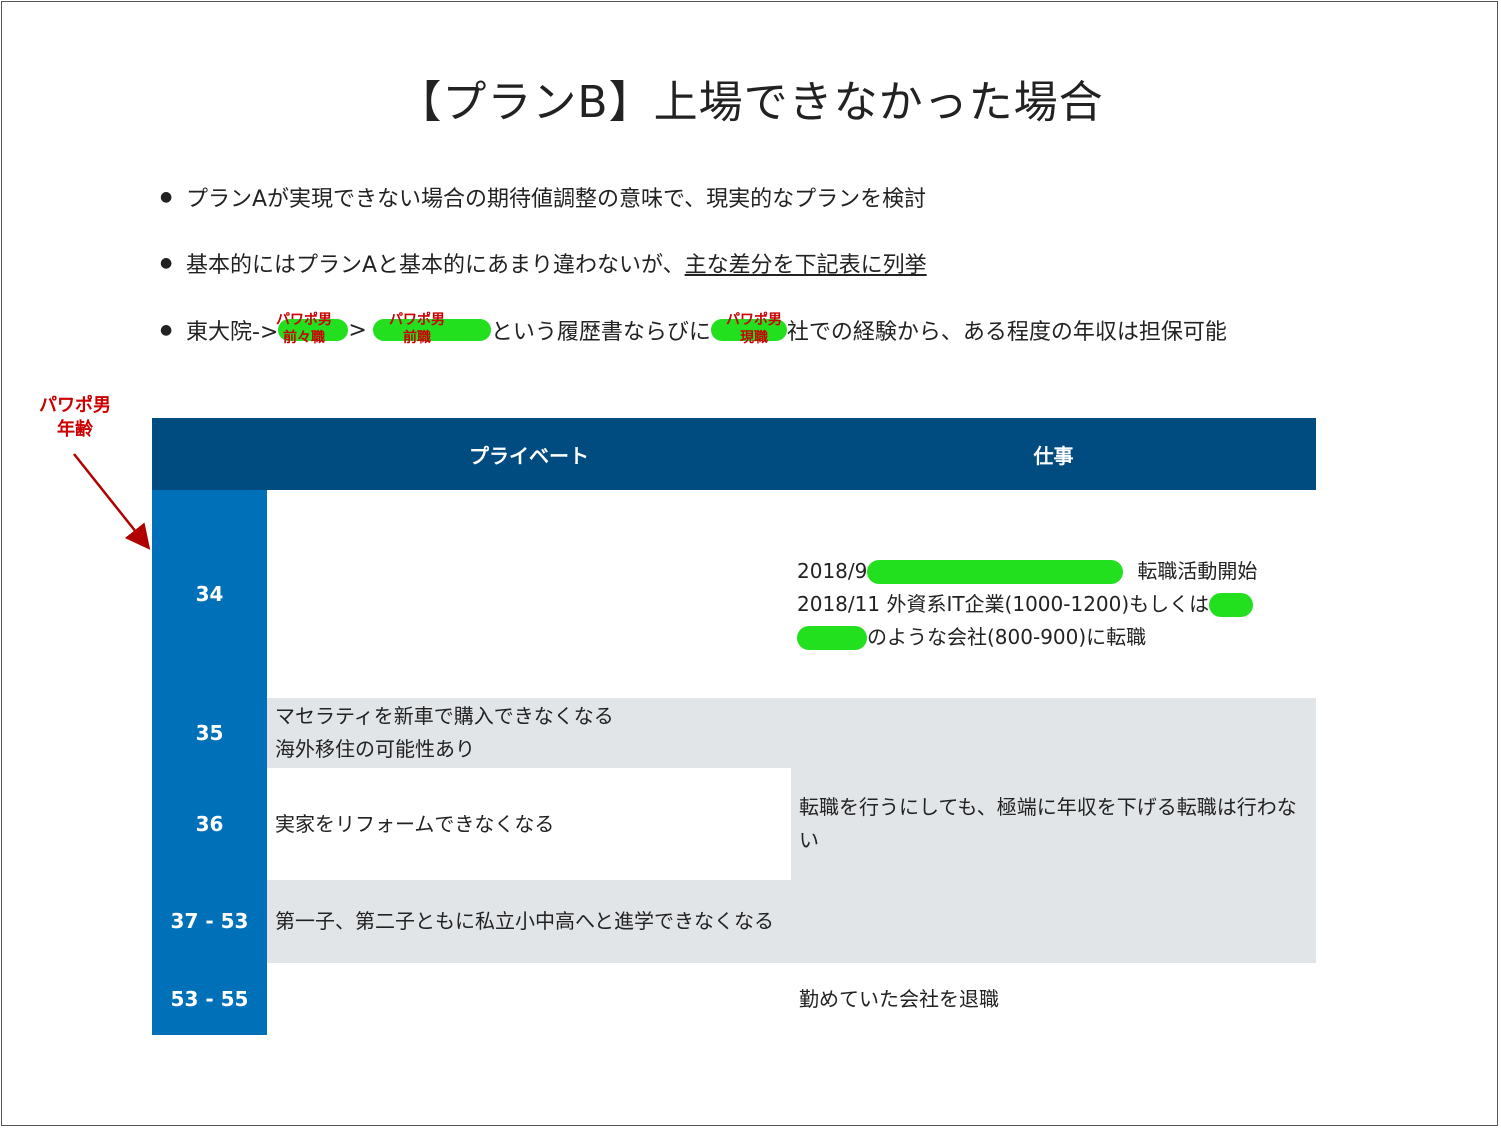 This screenshot has width=1501, height=1129. I want to click on annotation-tag: パワポ男 現職, so click(754, 329).